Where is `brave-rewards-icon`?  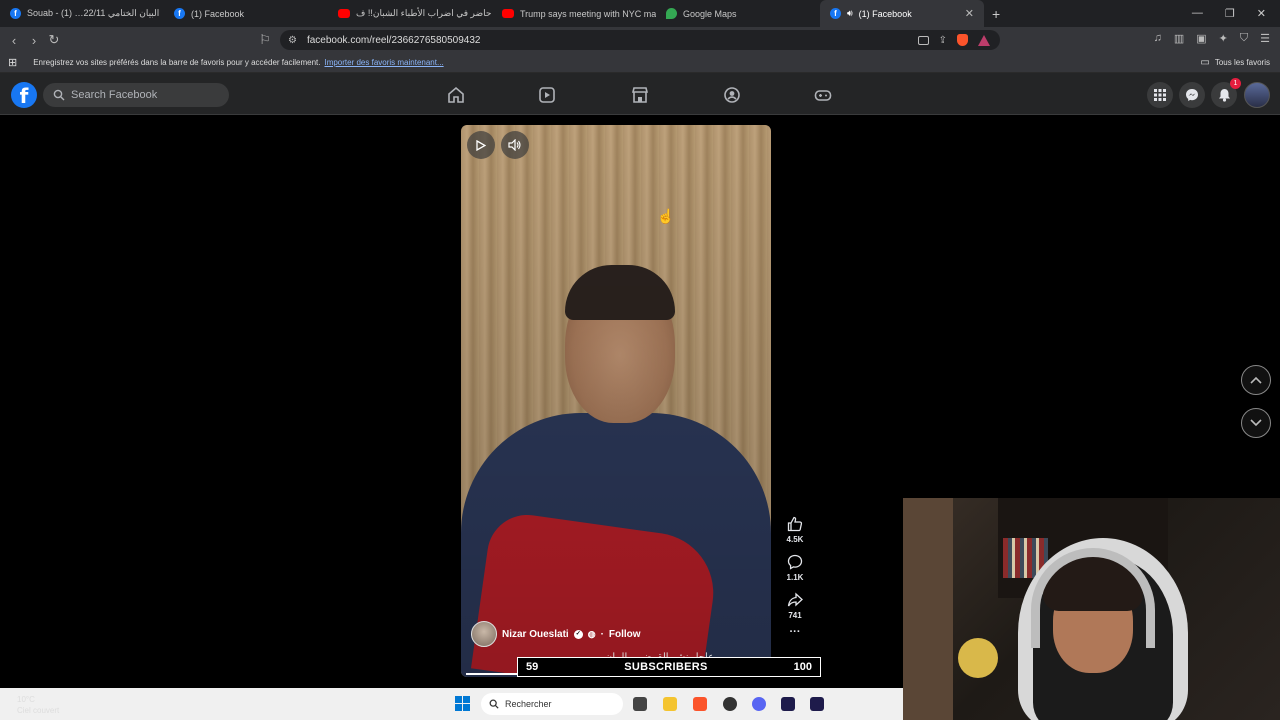 brave-rewards-icon is located at coordinates (984, 40).